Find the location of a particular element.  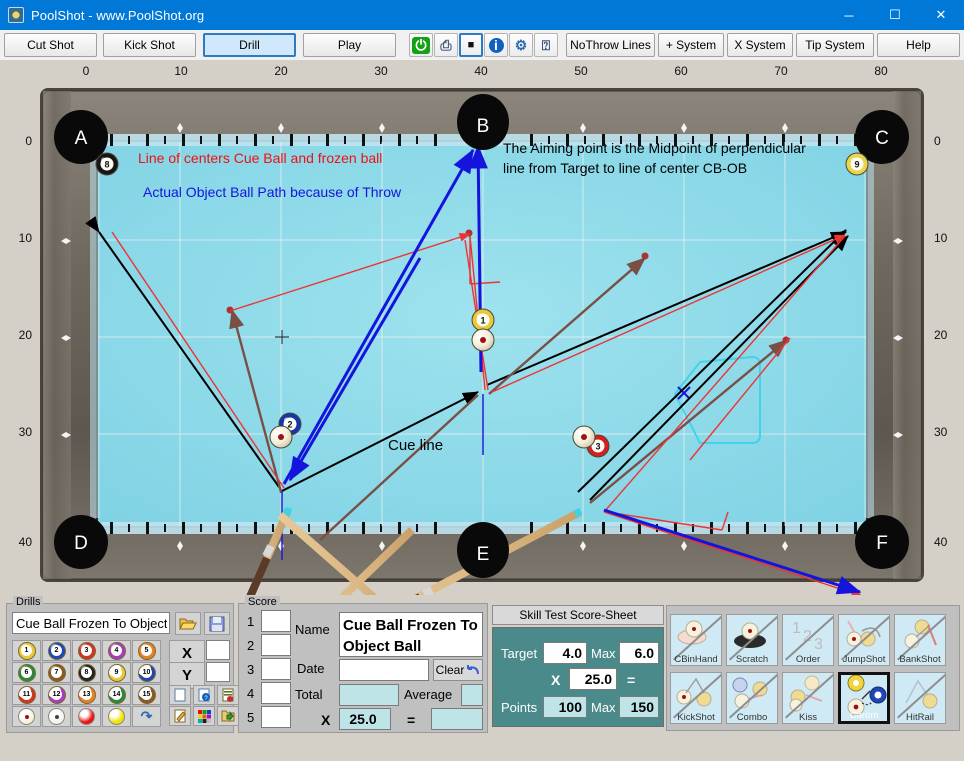

shot-type-order-label: Order is located at coordinates (808, 659).